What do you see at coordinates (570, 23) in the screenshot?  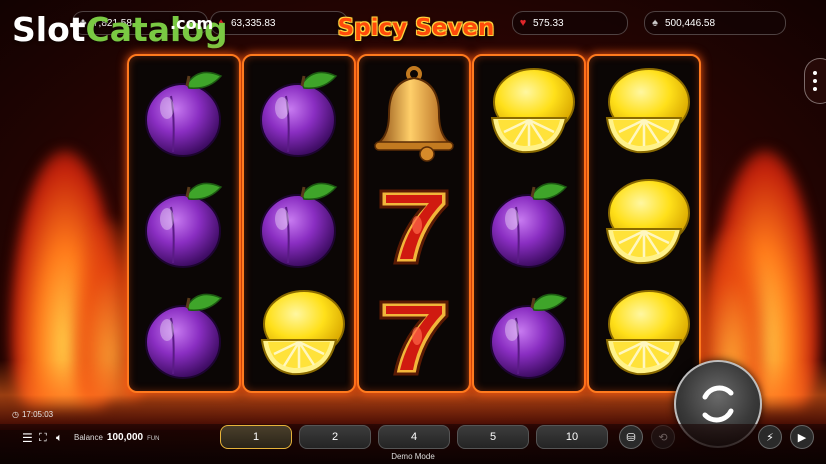 I see `jackpot-heart: ♥ 575.33` at bounding box center [570, 23].